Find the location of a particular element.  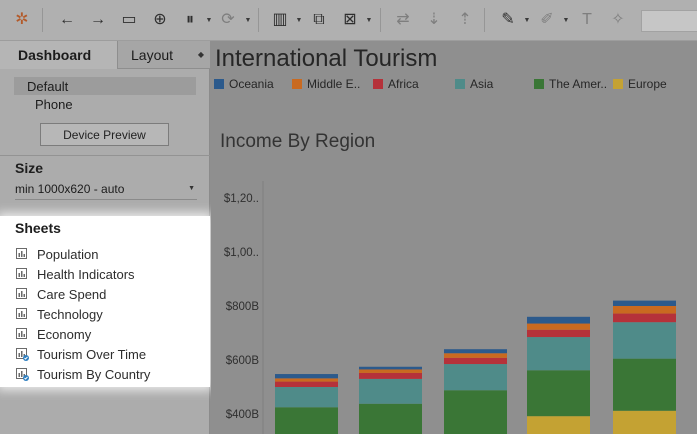

size-dropdown-underline is located at coordinates (106, 199).